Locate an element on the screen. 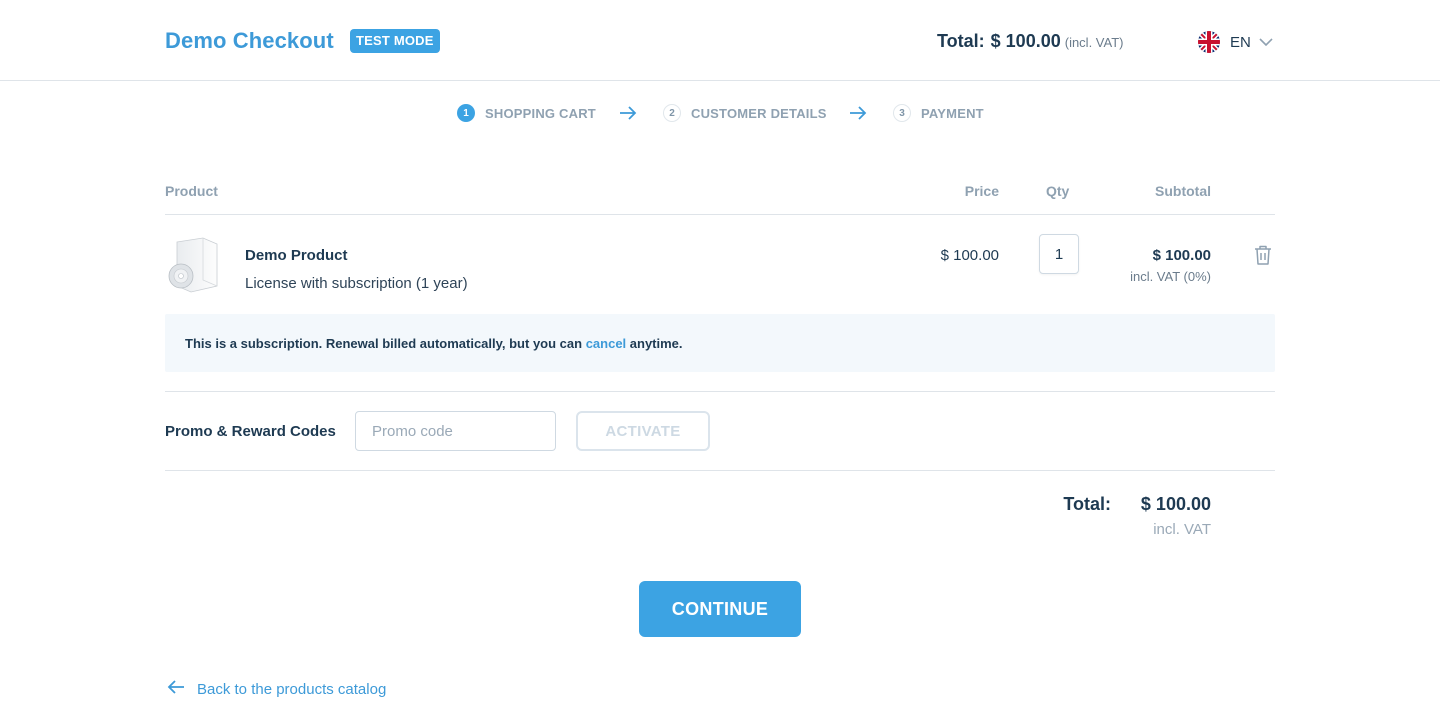  product-price: $ 100.00 is located at coordinates (969, 255).